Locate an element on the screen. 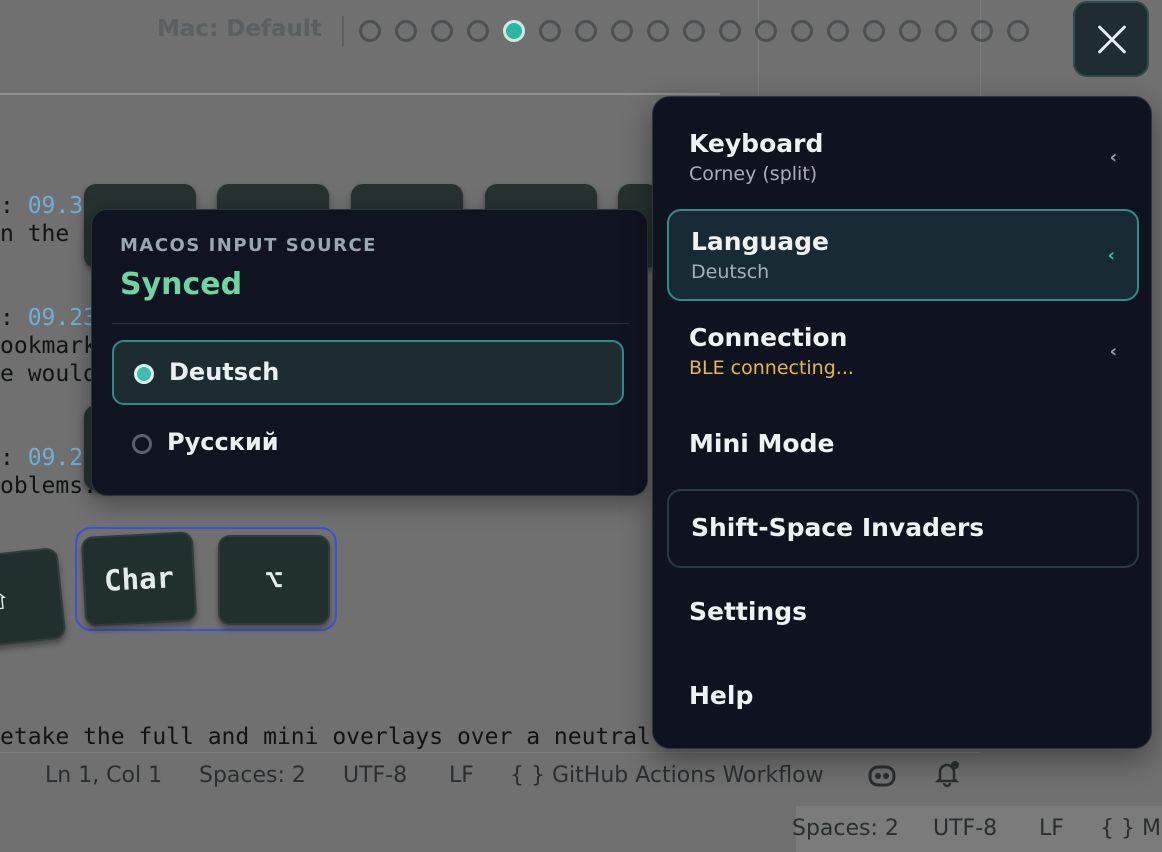  menu-item-language: Language Deutsch ‹ is located at coordinates (903, 255).